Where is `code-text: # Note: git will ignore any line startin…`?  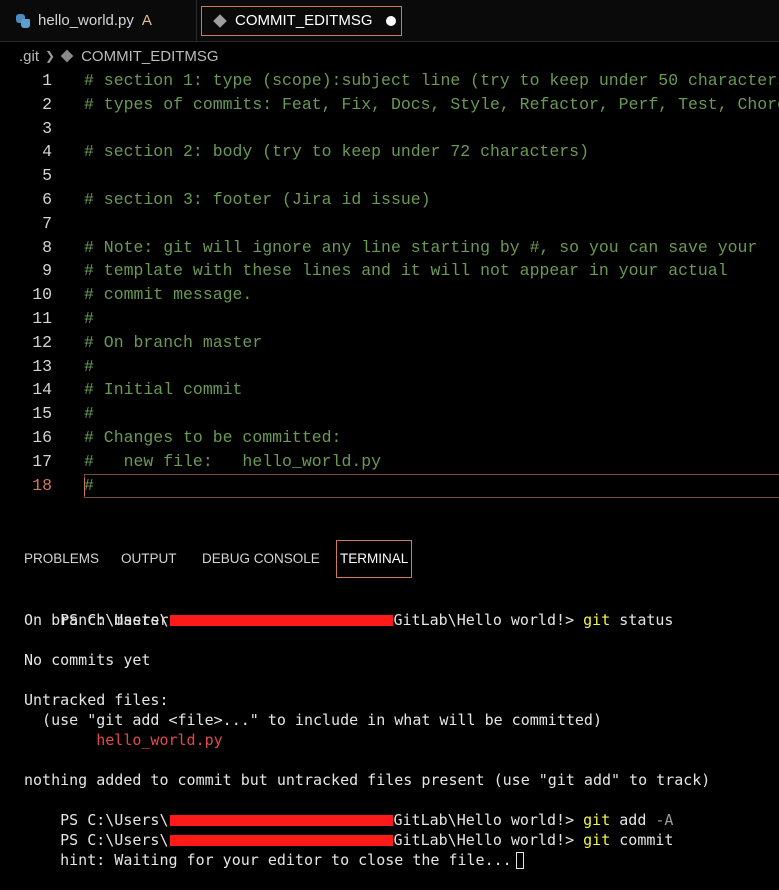
code-text: # Note: git will ignore any line startin… is located at coordinates (421, 247).